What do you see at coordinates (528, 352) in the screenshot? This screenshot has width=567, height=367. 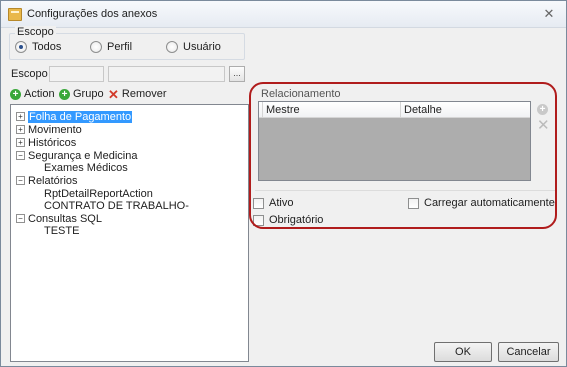 I see `cancel-button: Cancelar` at bounding box center [528, 352].